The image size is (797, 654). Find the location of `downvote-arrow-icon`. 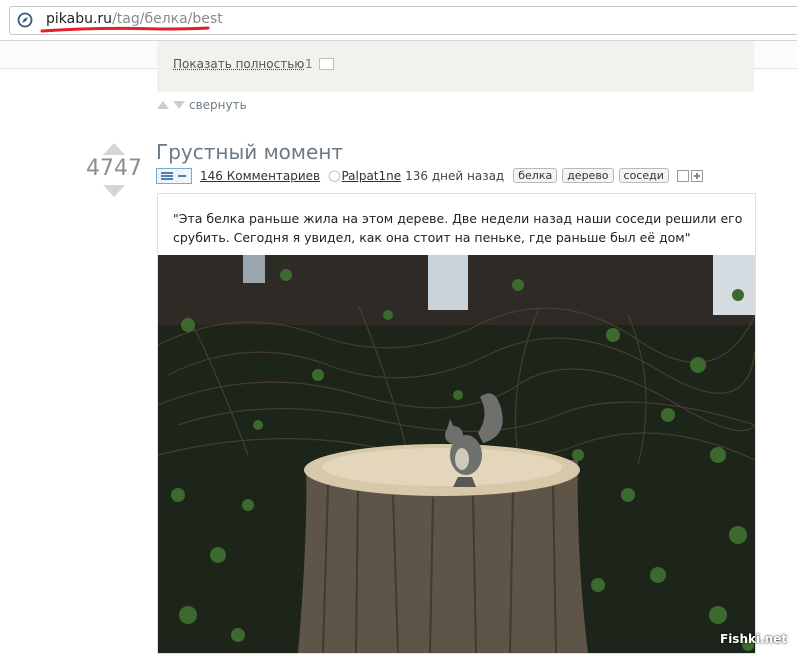

downvote-arrow-icon is located at coordinates (114, 191).